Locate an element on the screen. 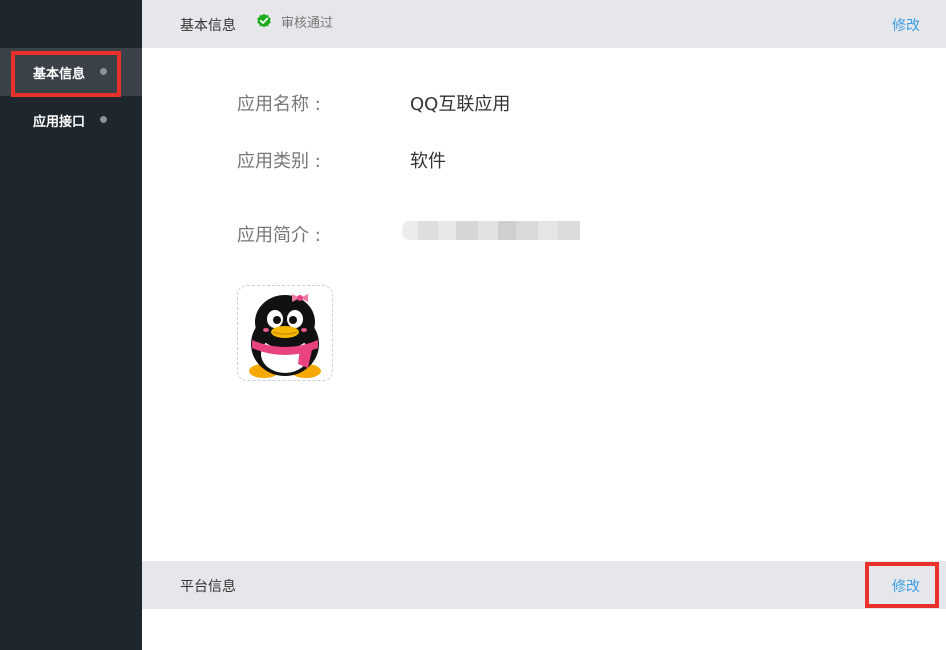  highlight-box-edit is located at coordinates (902, 585).